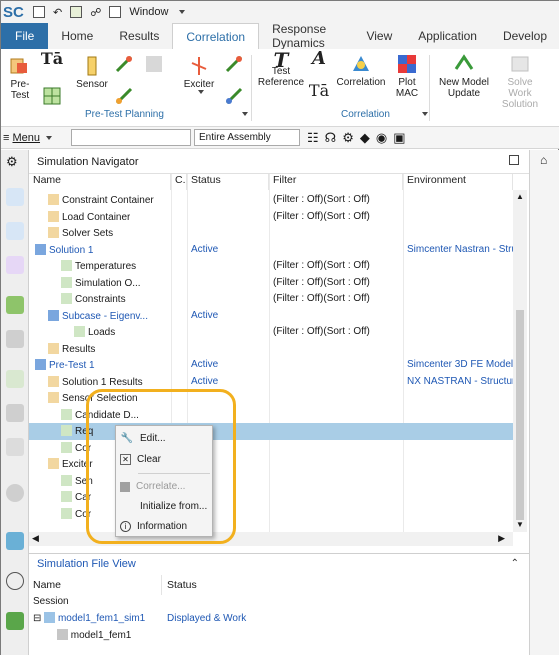 The height and width of the screenshot is (655, 559). I want to click on column-header-filter: Filter, so click(336, 182).